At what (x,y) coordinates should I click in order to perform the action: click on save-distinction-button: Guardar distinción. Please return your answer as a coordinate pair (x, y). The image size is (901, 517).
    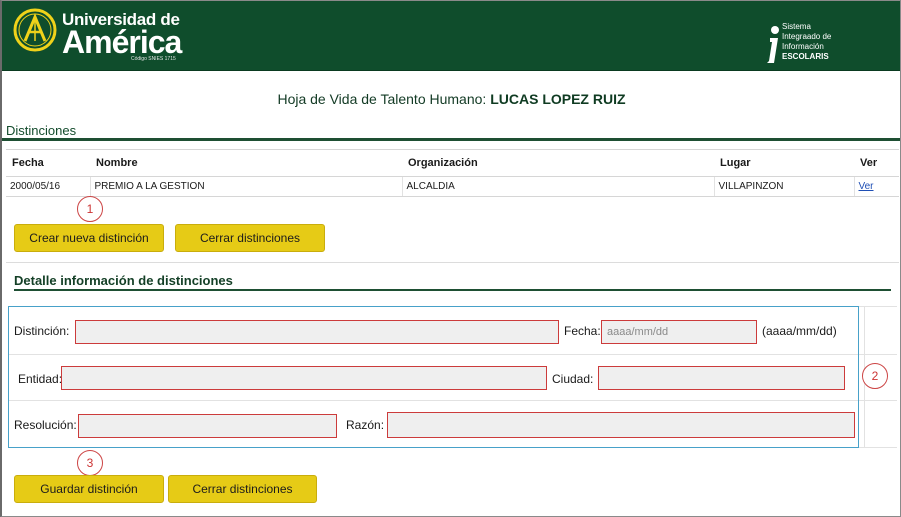
    Looking at the image, I should click on (89, 489).